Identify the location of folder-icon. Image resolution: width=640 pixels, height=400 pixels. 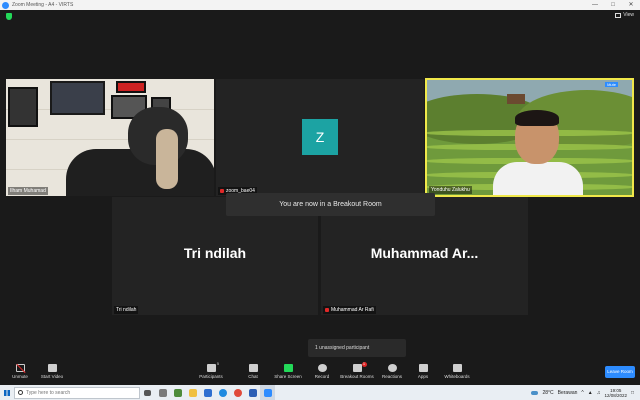
(192, 392).